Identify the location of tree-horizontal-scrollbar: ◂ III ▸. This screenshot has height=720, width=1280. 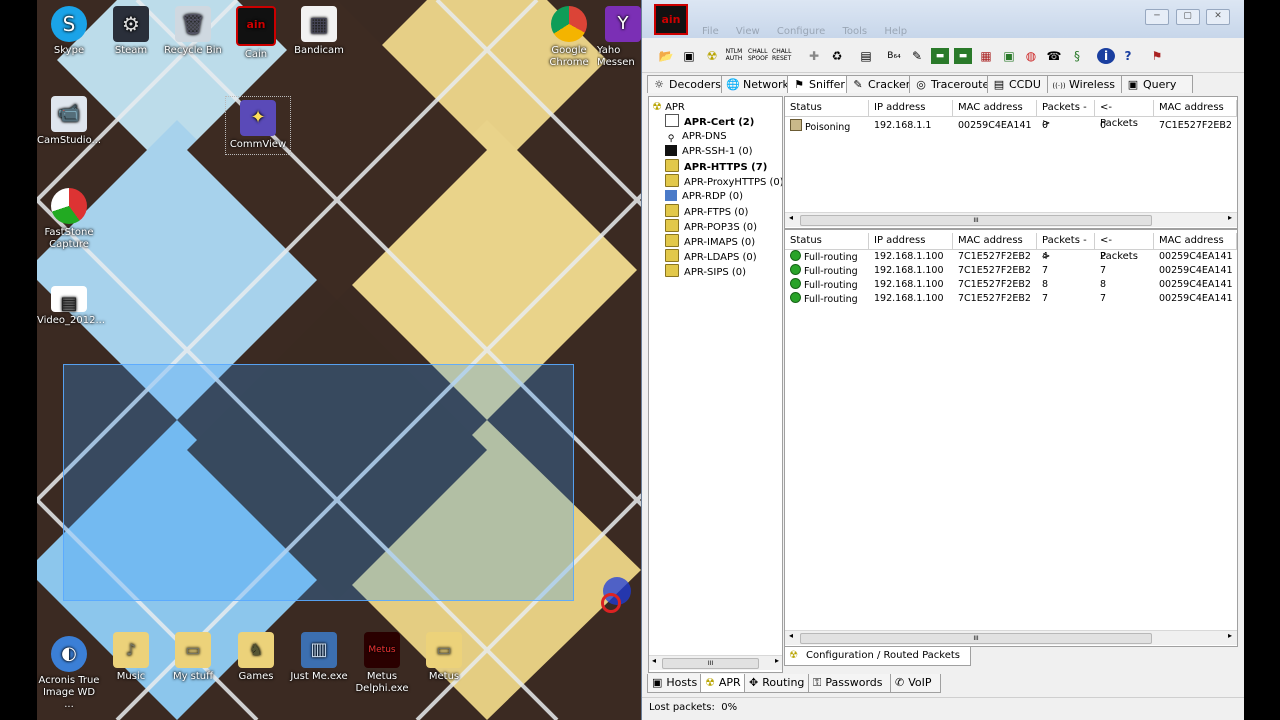
(715, 662).